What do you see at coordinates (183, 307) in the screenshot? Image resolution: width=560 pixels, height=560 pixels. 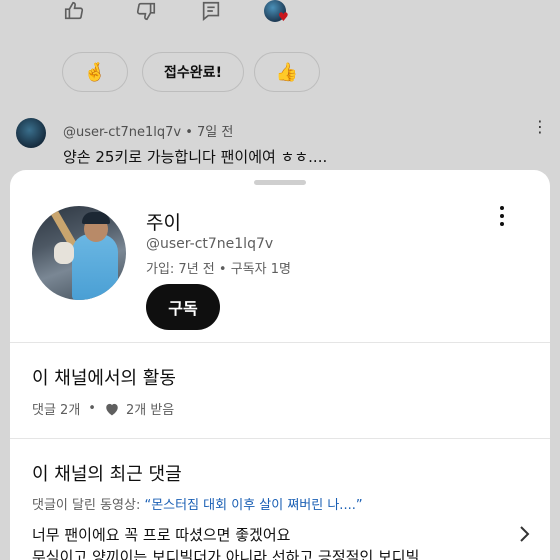 I see `subscribe-button: 구독` at bounding box center [183, 307].